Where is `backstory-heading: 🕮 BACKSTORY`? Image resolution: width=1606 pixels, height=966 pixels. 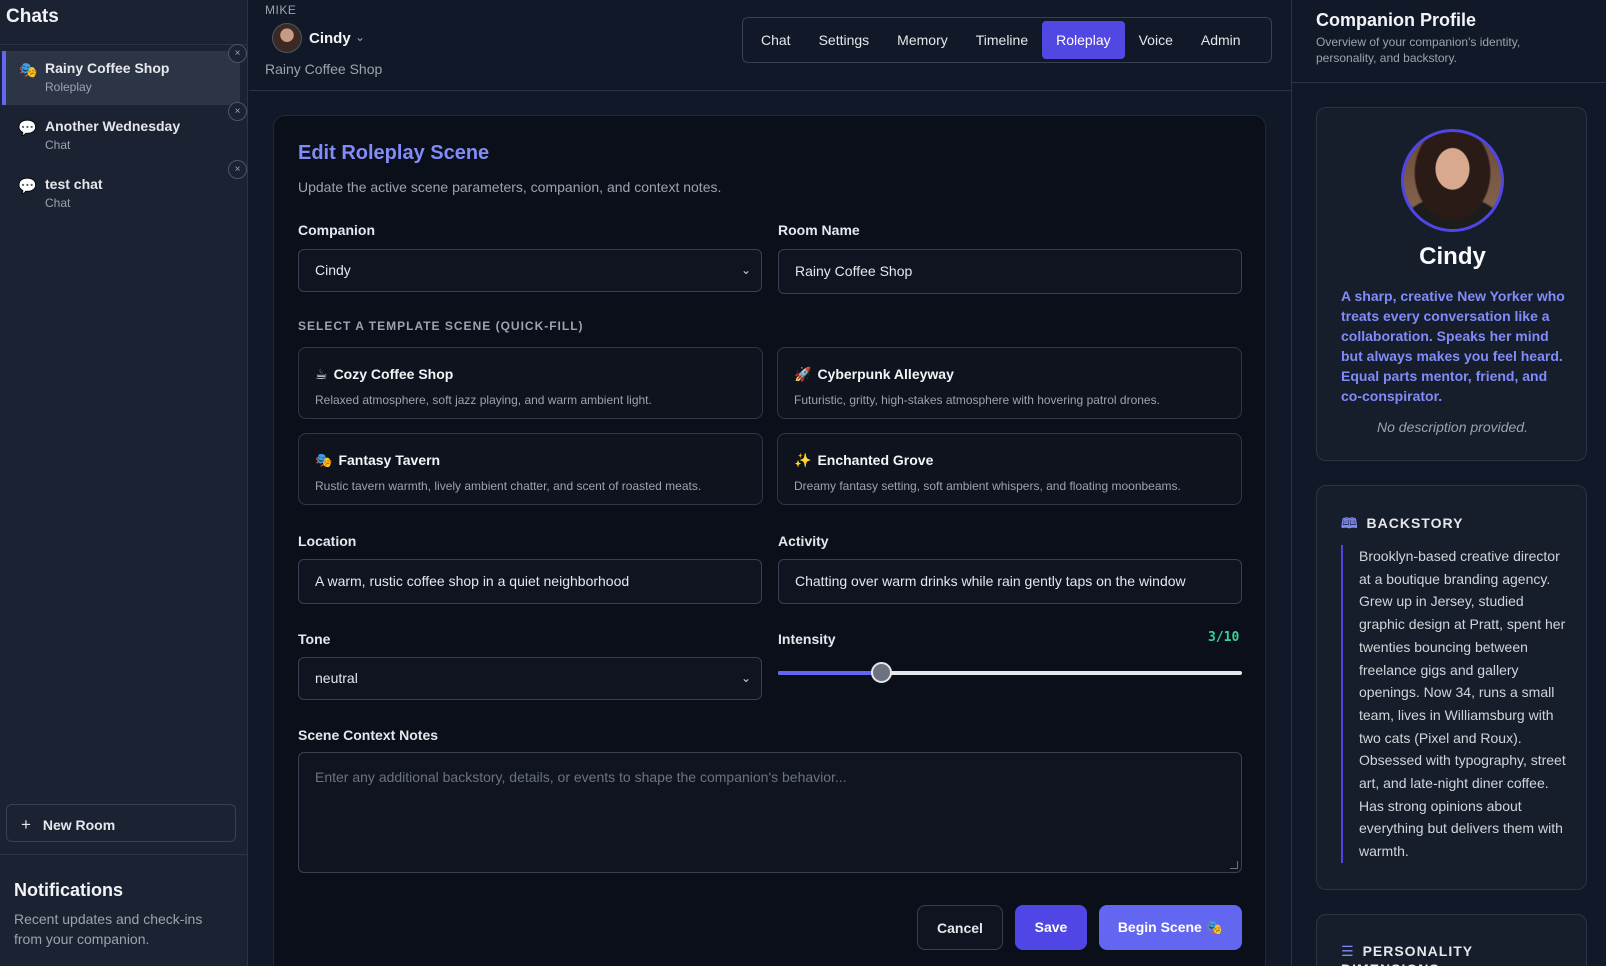
backstory-heading: 🕮 BACKSTORY is located at coordinates (1402, 525).